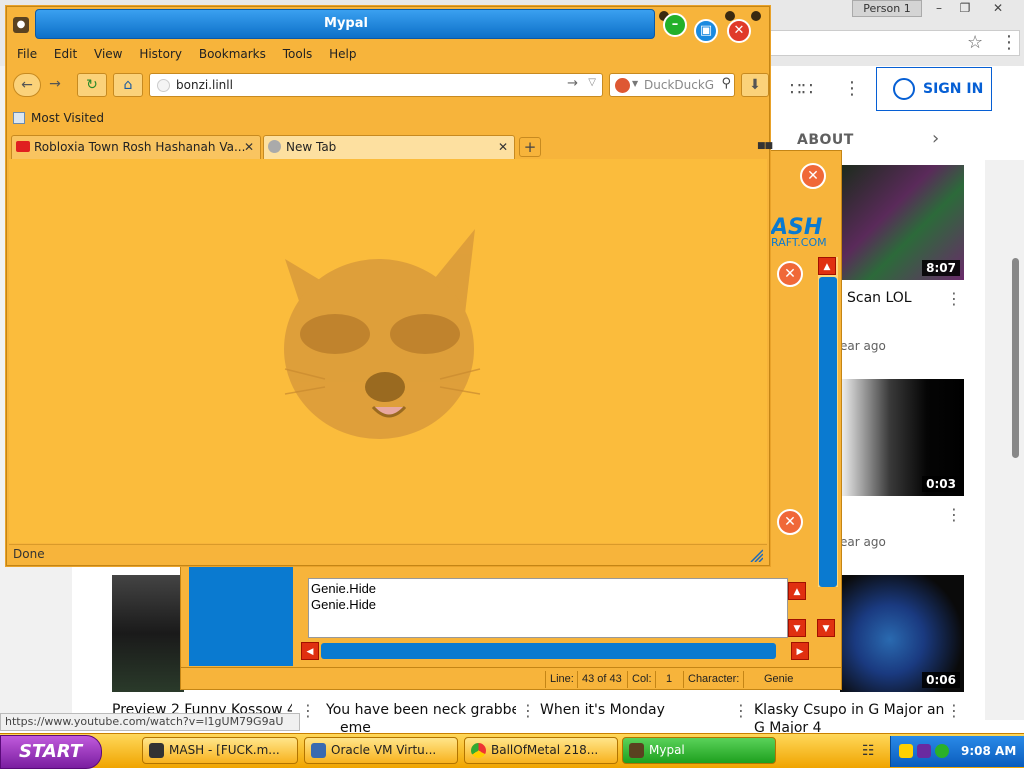 Image resolution: width=1024 pixels, height=769 pixels. What do you see at coordinates (55, 85) in the screenshot?
I see `forward-icon: →` at bounding box center [55, 85].